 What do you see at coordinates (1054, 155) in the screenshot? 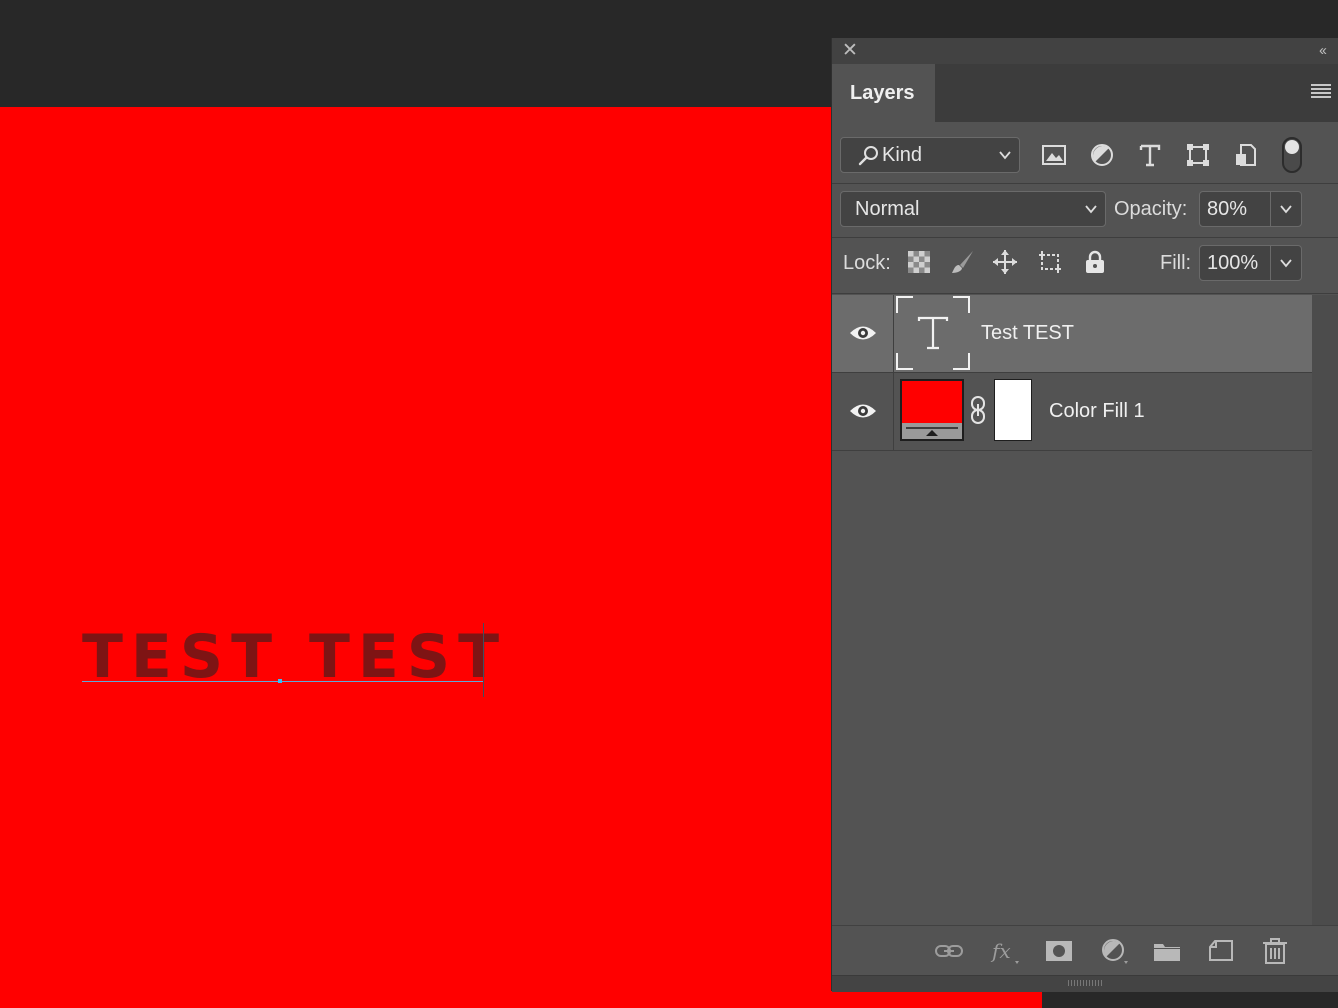
I see `image-filter-icon` at bounding box center [1054, 155].